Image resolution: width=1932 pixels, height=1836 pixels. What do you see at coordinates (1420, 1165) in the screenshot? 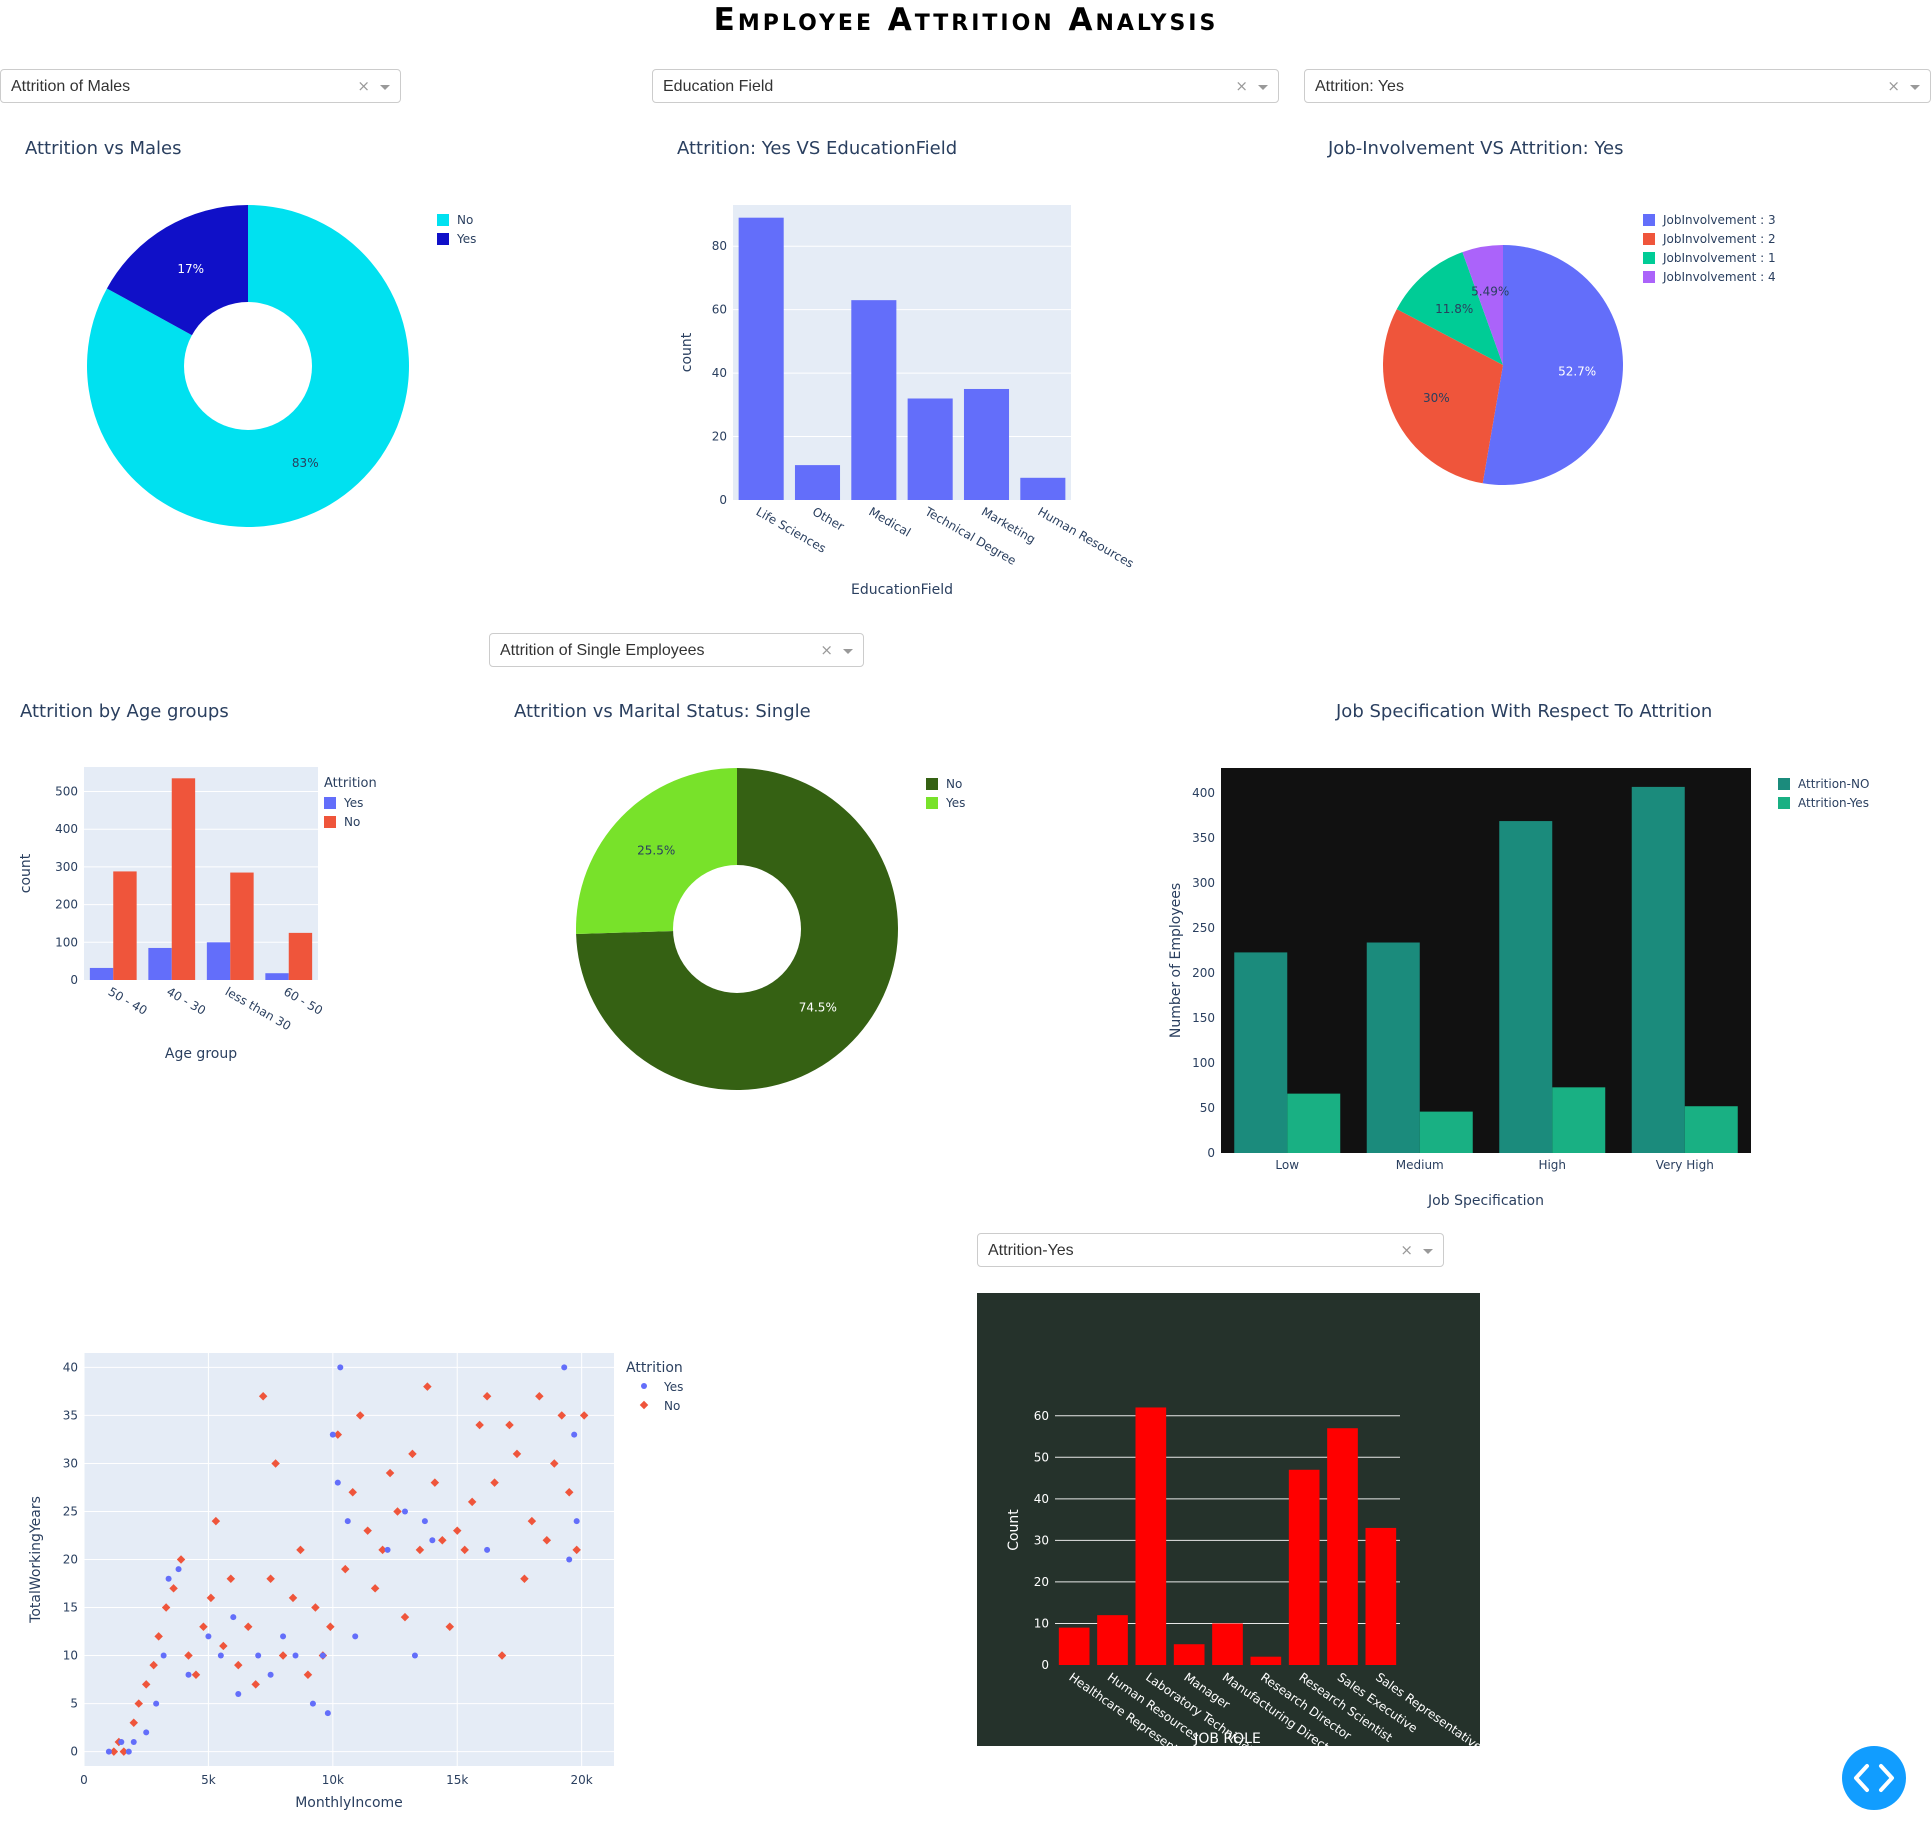
I see `x-tick-label: Medium` at bounding box center [1420, 1165].